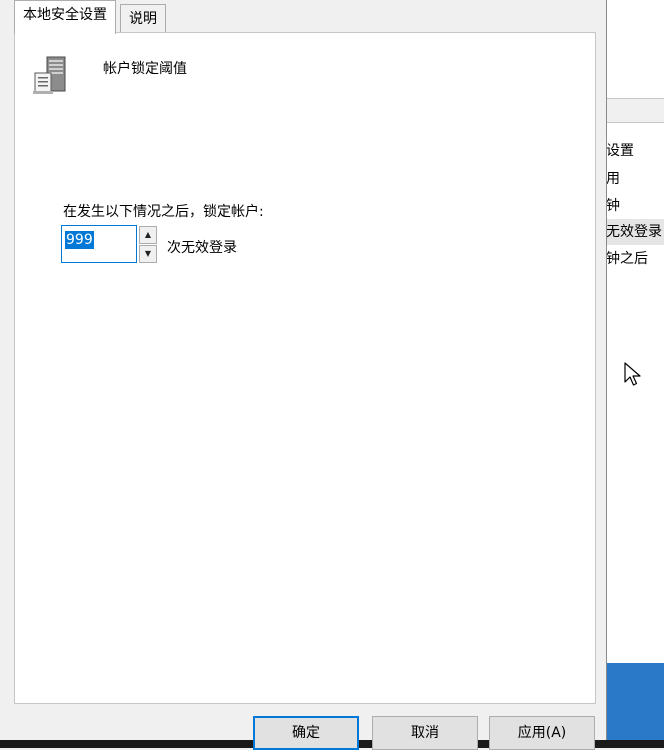  I want to click on spin-up-icon: ▲, so click(148, 235).